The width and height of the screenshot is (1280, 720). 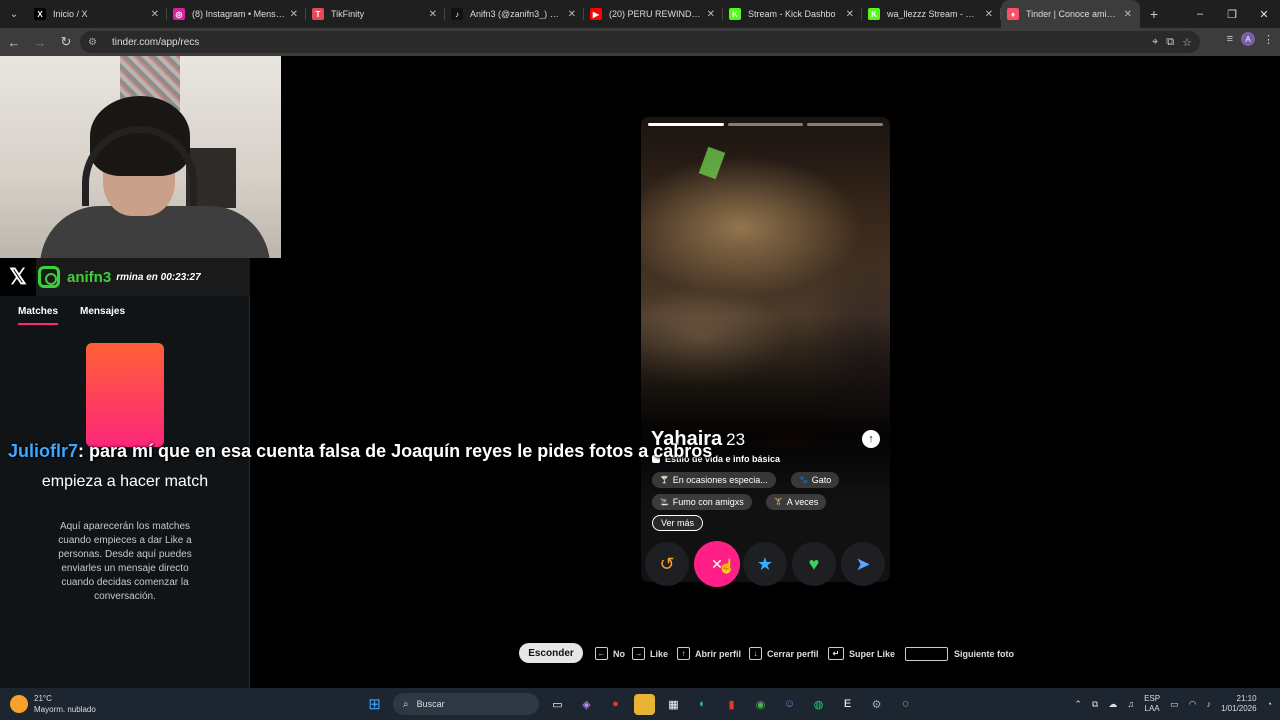 What do you see at coordinates (644, 704) in the screenshot?
I see `file-explorer-icon` at bounding box center [644, 704].